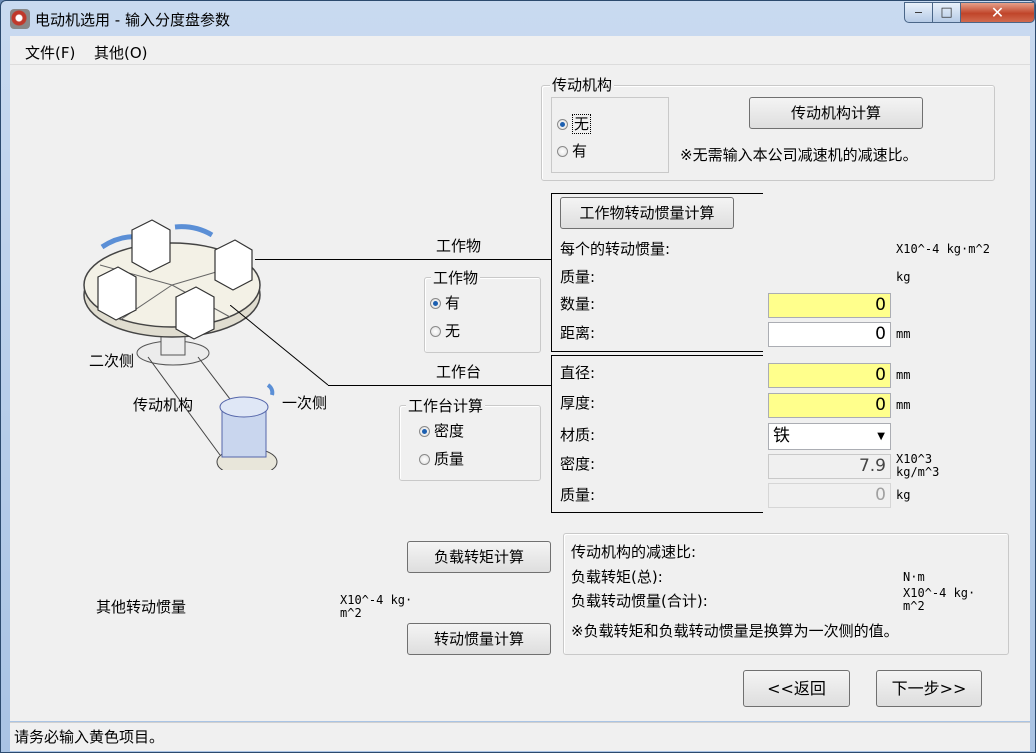  Describe the element at coordinates (946, 12) in the screenshot. I see `maximize-button: □` at that location.